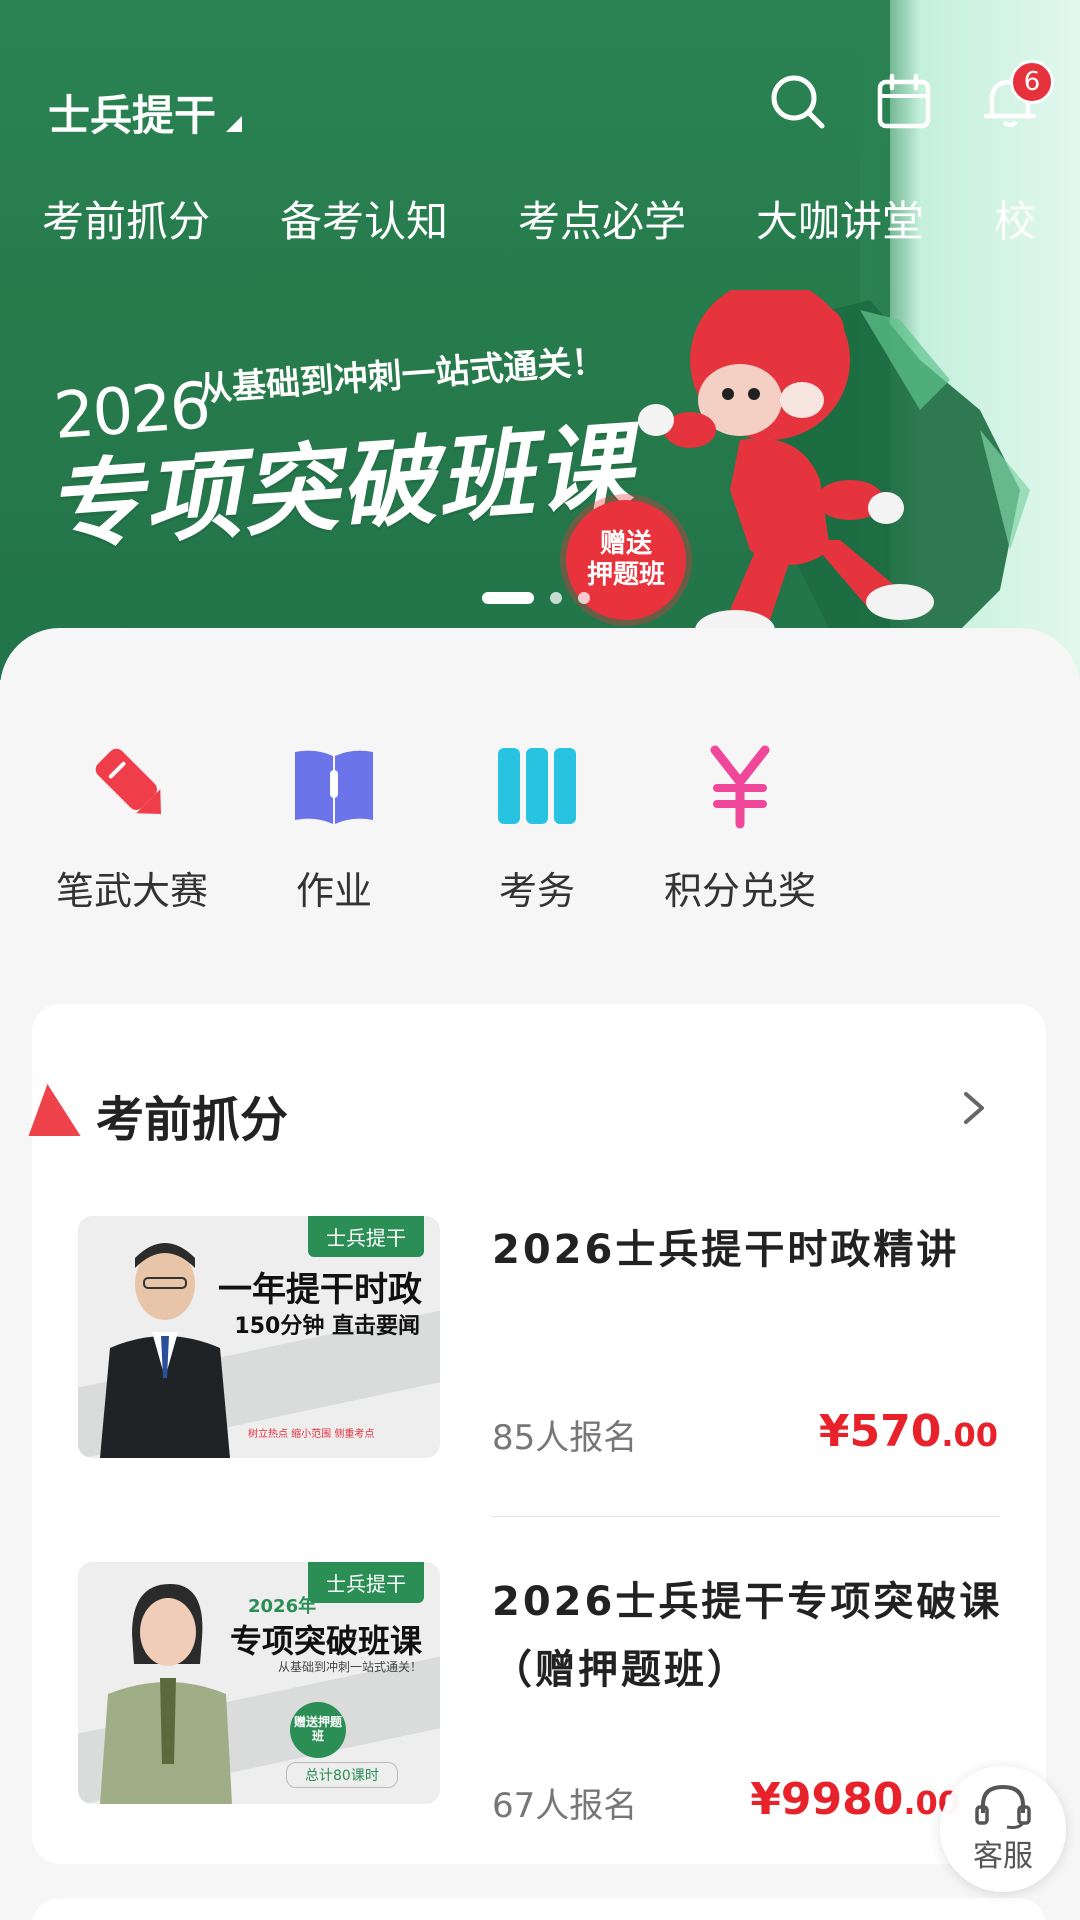 The height and width of the screenshot is (1920, 1080). What do you see at coordinates (625, 543) in the screenshot?
I see `stamp-line1: 赠送` at bounding box center [625, 543].